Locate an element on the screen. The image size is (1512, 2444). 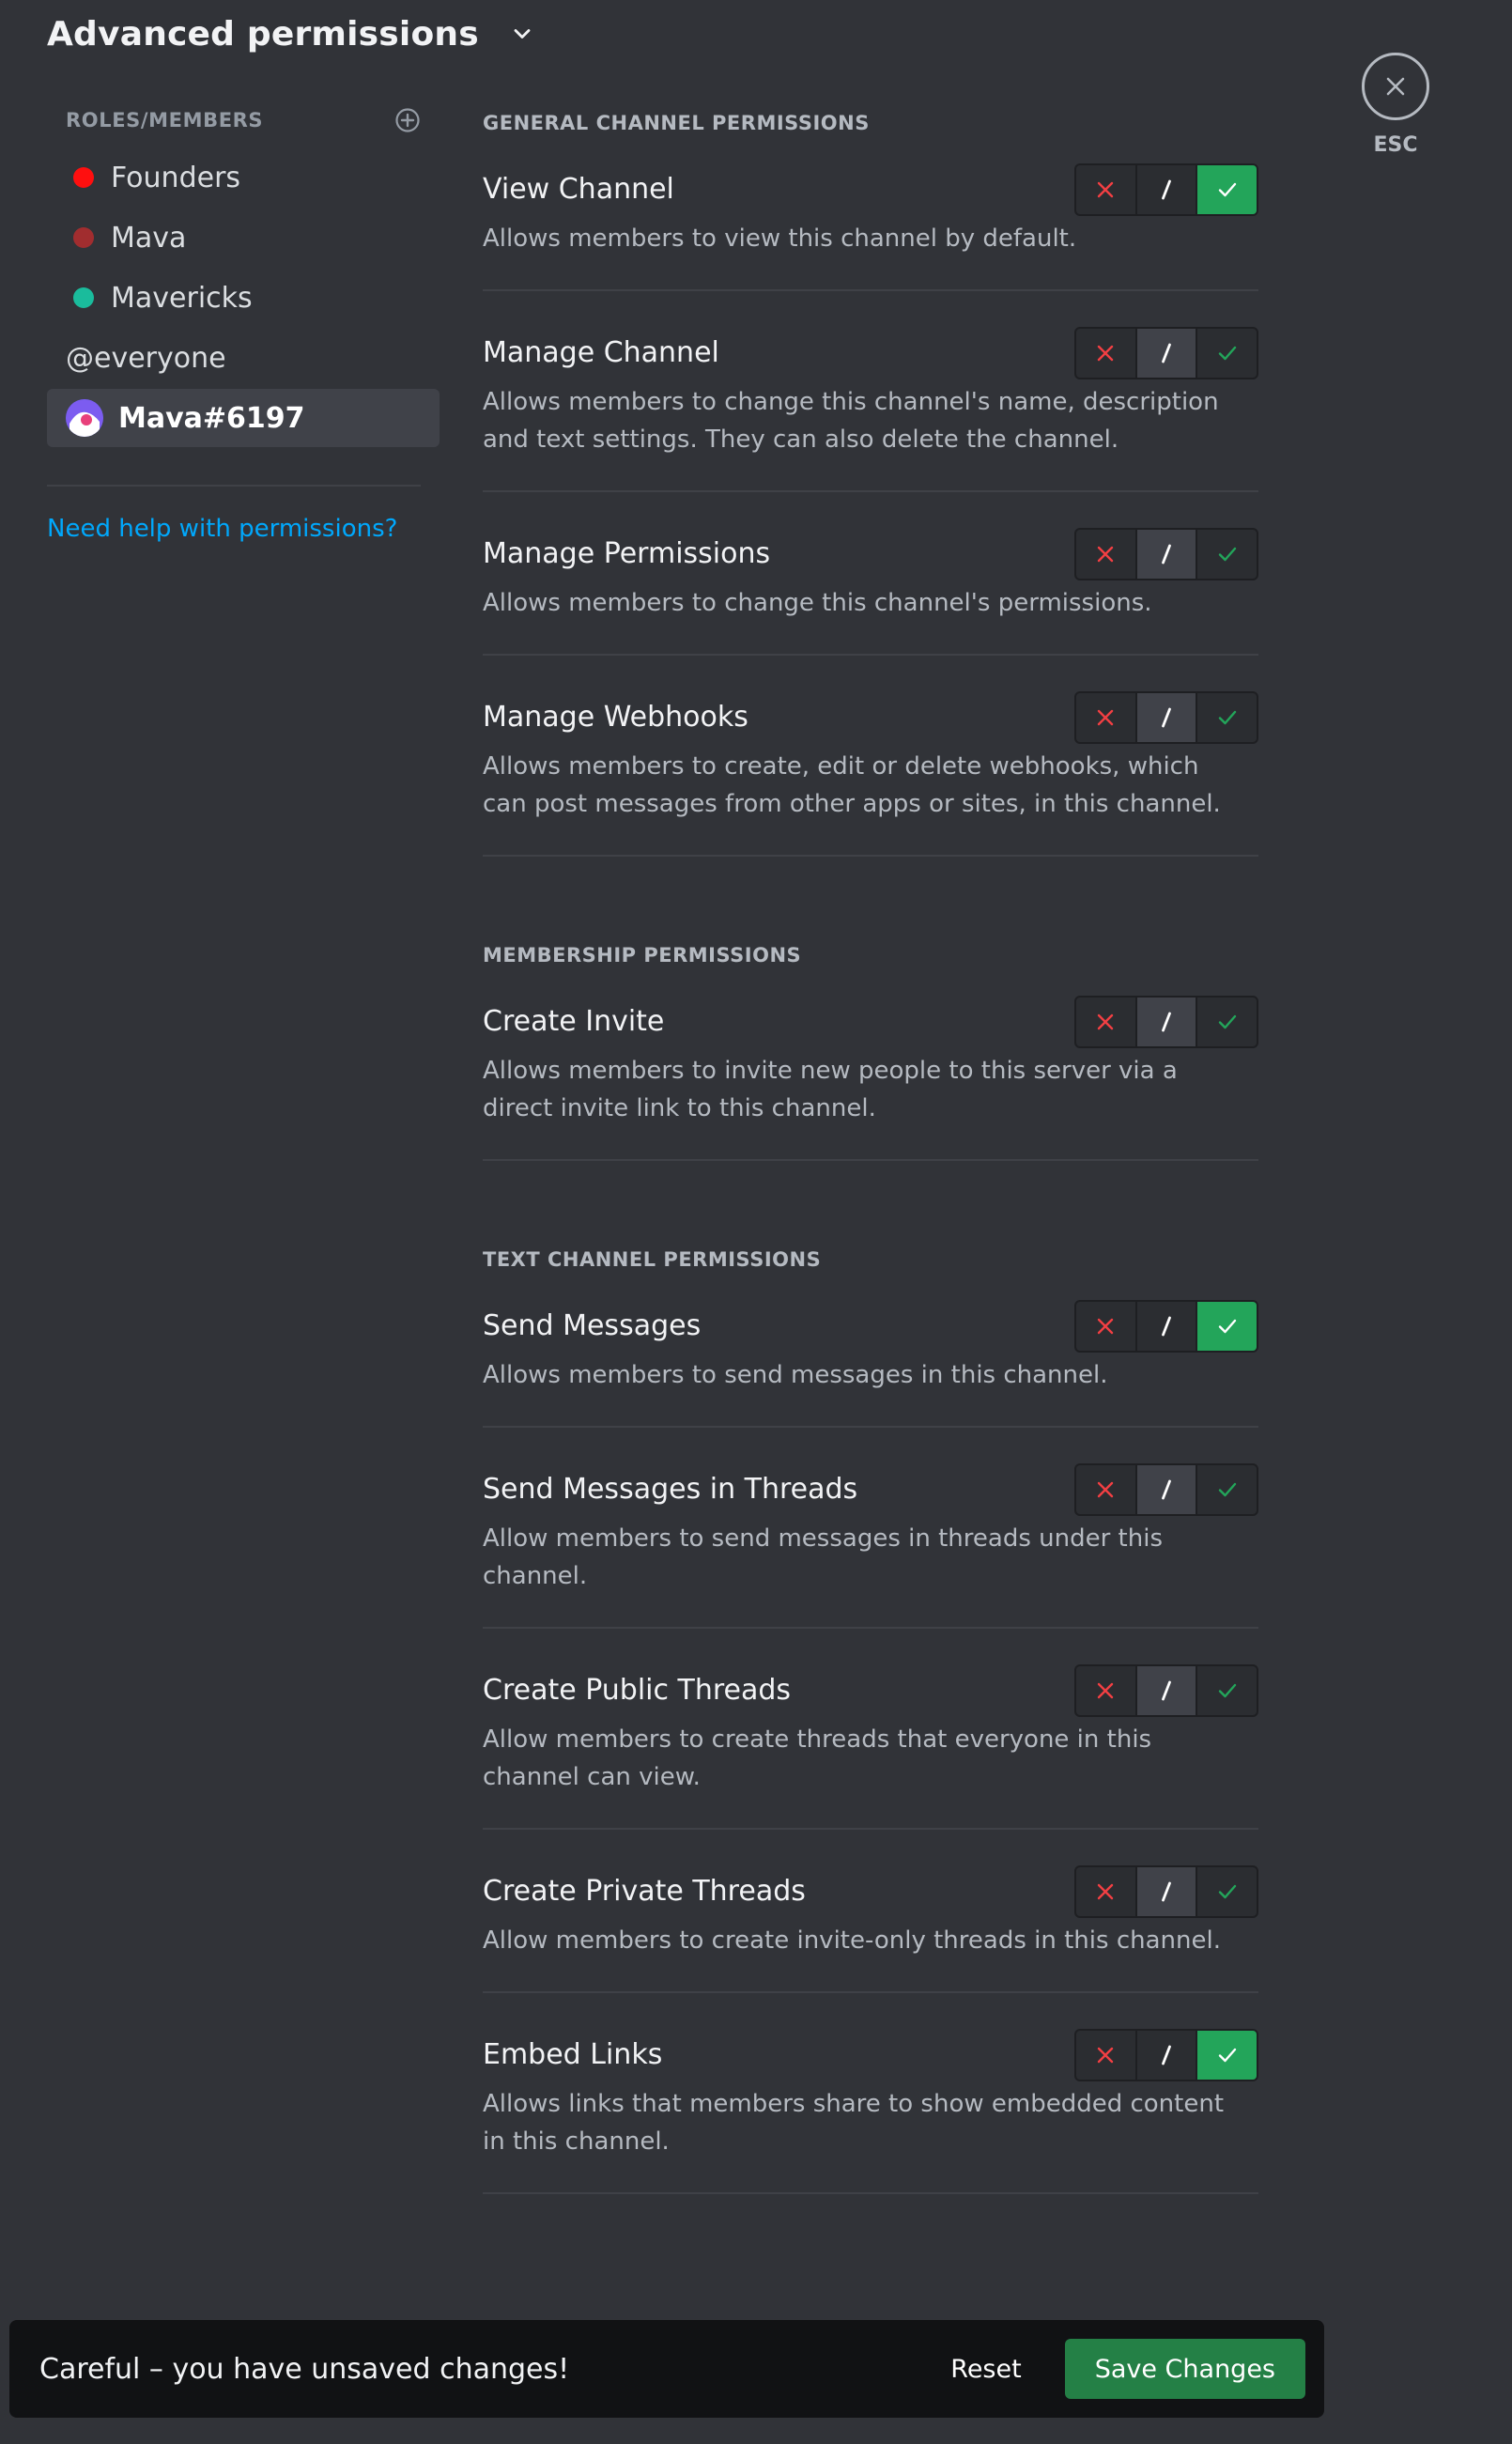
avatar is located at coordinates (85, 418).